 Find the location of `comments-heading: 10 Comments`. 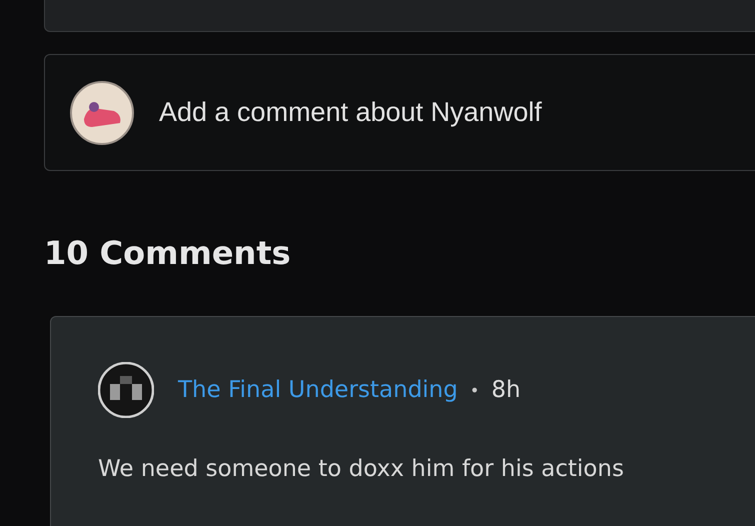

comments-heading: 10 Comments is located at coordinates (168, 253).